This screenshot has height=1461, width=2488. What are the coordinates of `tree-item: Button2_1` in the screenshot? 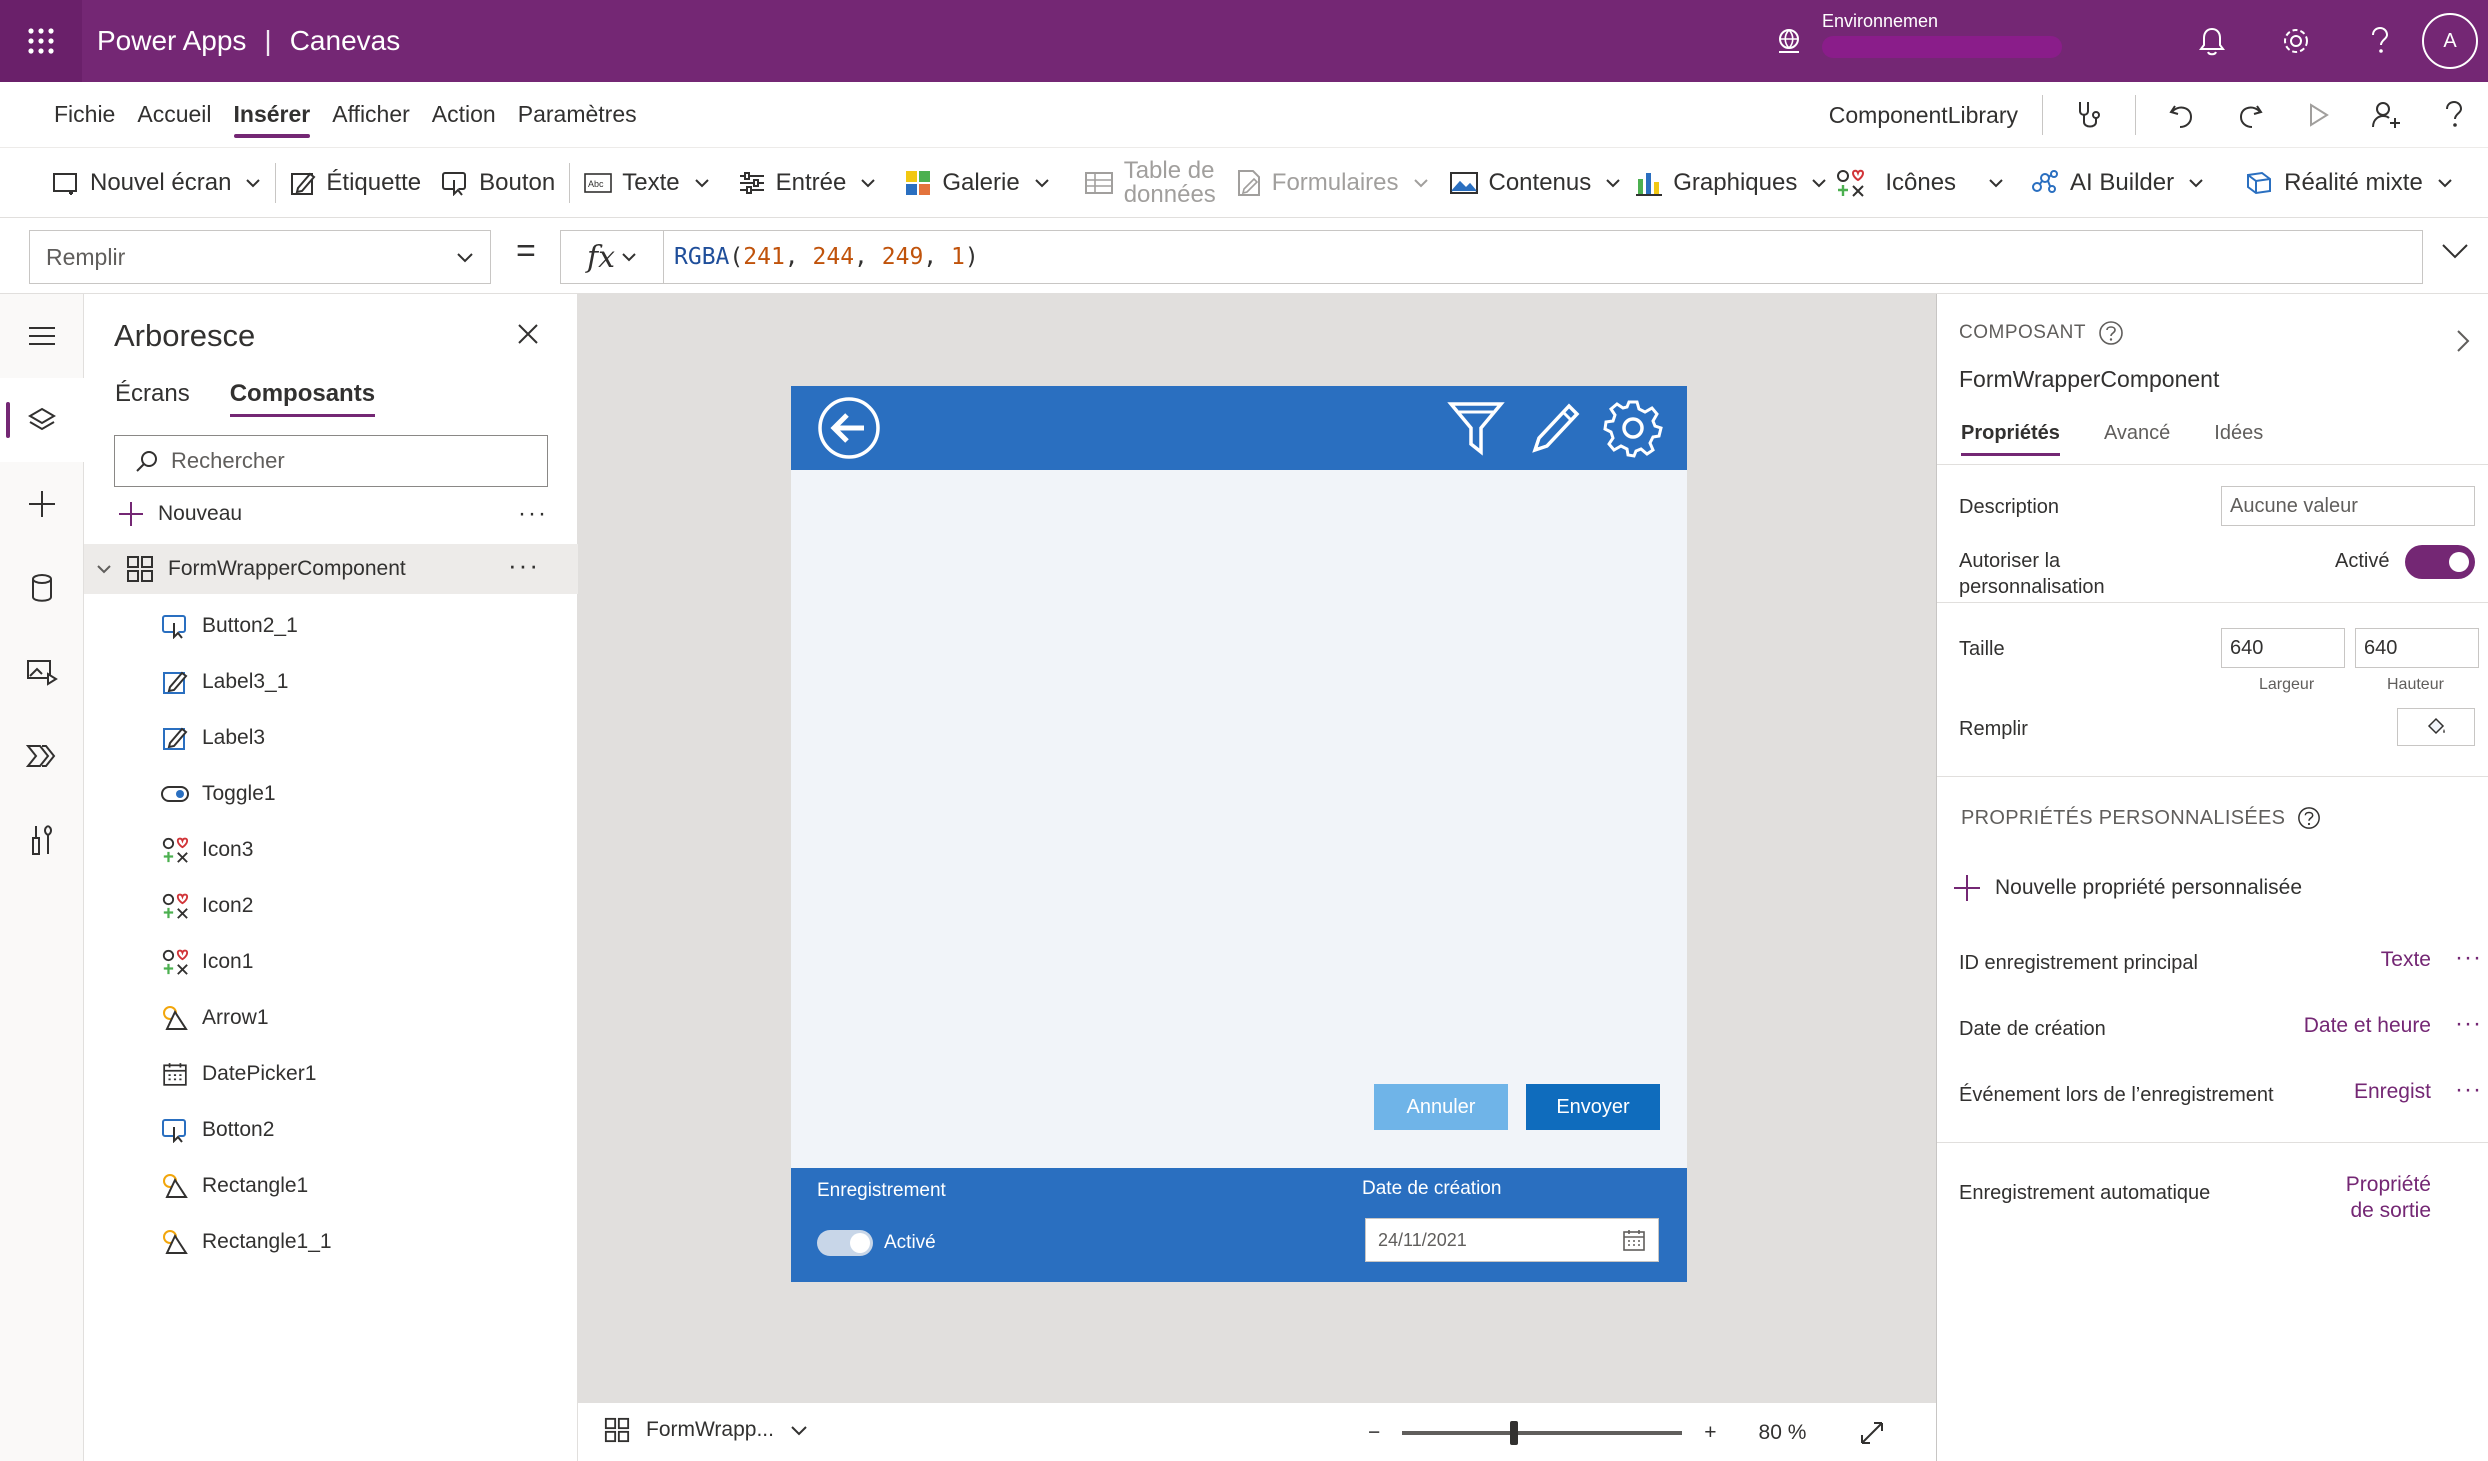 It's located at (331, 626).